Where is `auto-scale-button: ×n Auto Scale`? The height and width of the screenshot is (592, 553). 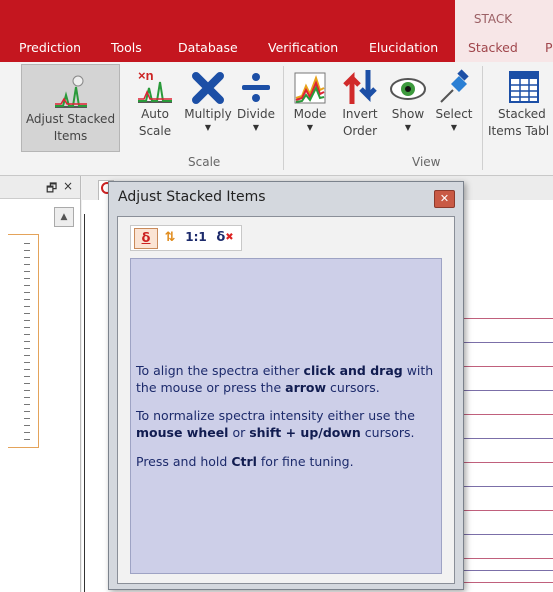
auto-scale-button: ×n Auto Scale is located at coordinates (155, 109).